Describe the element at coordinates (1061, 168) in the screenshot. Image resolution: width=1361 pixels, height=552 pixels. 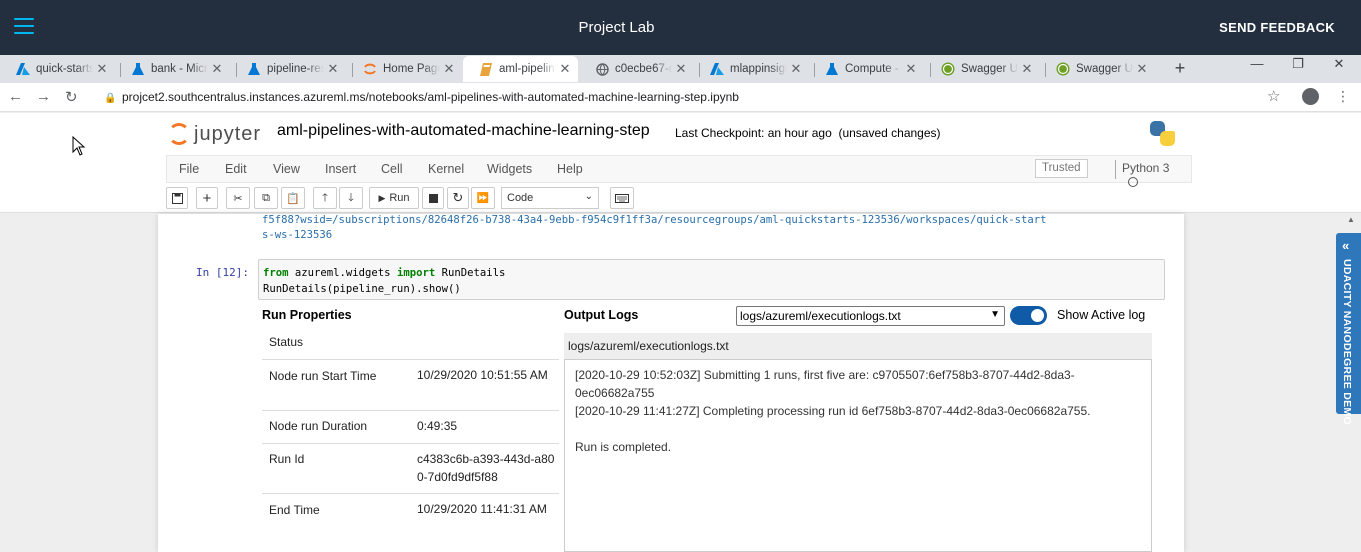
I see `trusted-indicator: Trusted` at that location.